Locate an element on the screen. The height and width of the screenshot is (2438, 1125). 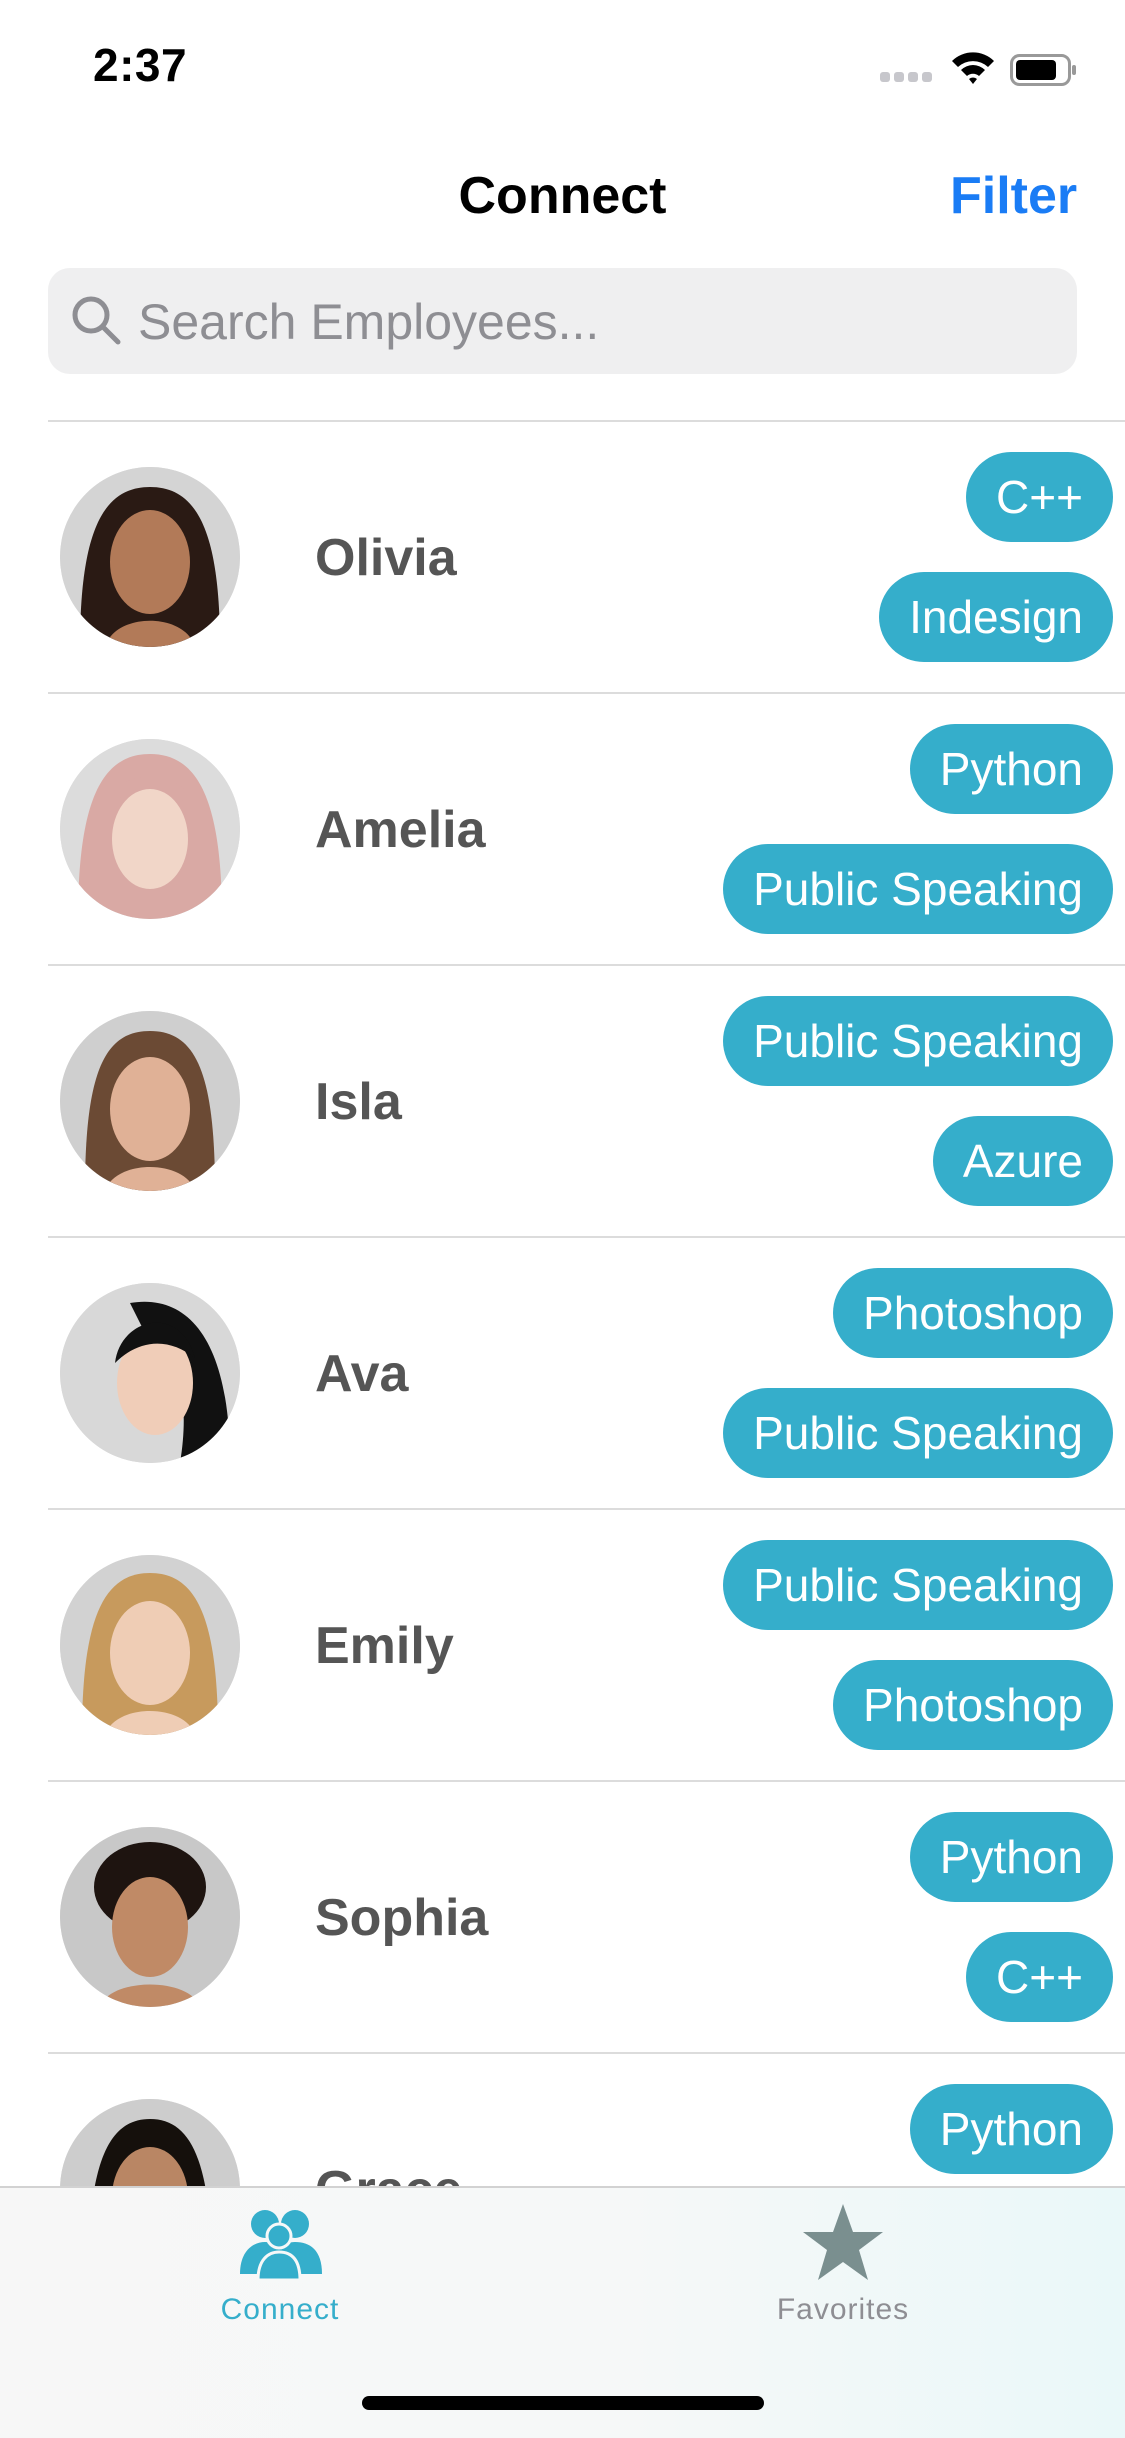
employee-row: Isla Public Speaking Azure is located at coordinates (586, 1100).